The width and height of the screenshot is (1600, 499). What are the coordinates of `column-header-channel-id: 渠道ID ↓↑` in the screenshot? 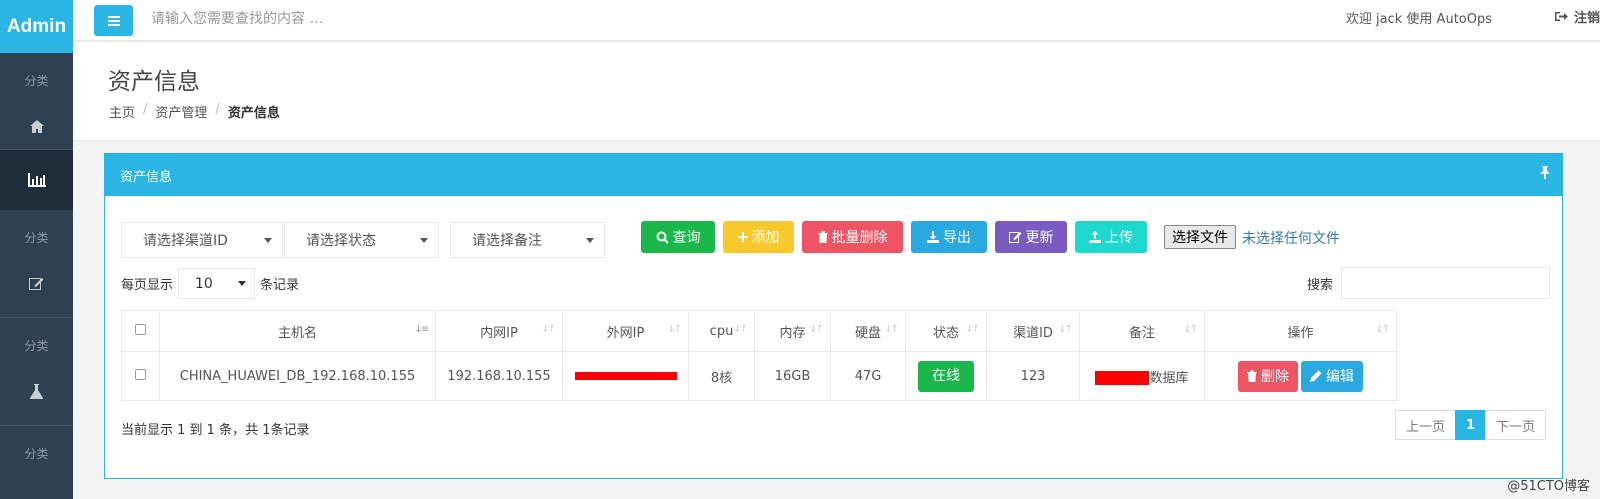 It's located at (1033, 331).